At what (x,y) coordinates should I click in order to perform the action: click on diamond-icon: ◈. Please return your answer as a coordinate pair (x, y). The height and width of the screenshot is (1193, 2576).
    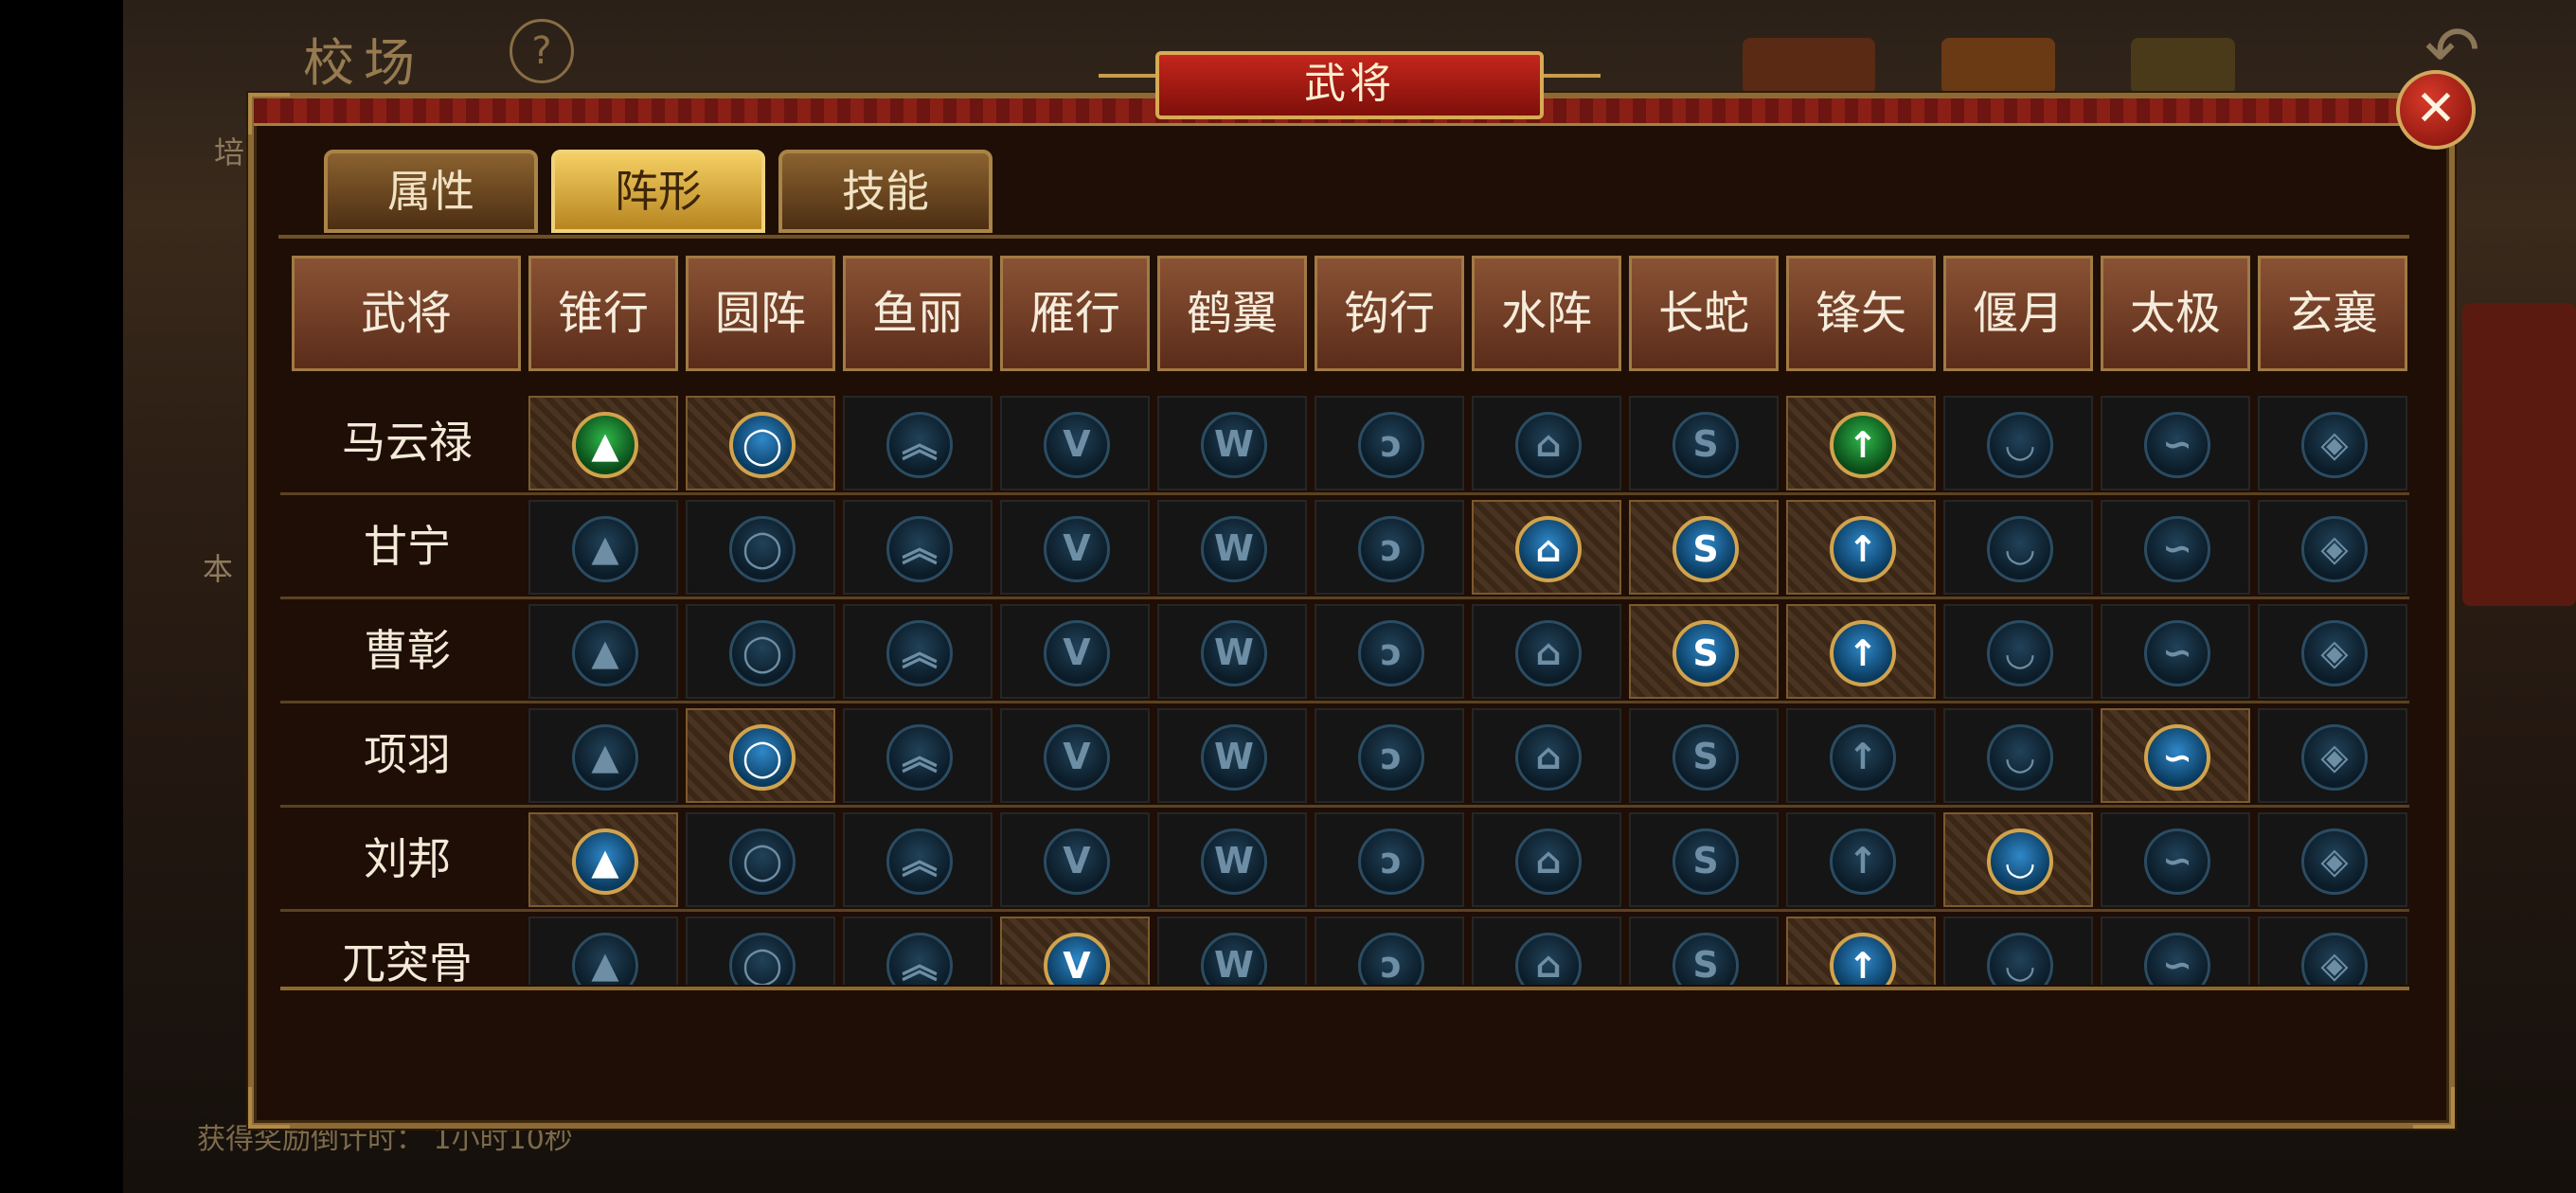
    Looking at the image, I should click on (2334, 653).